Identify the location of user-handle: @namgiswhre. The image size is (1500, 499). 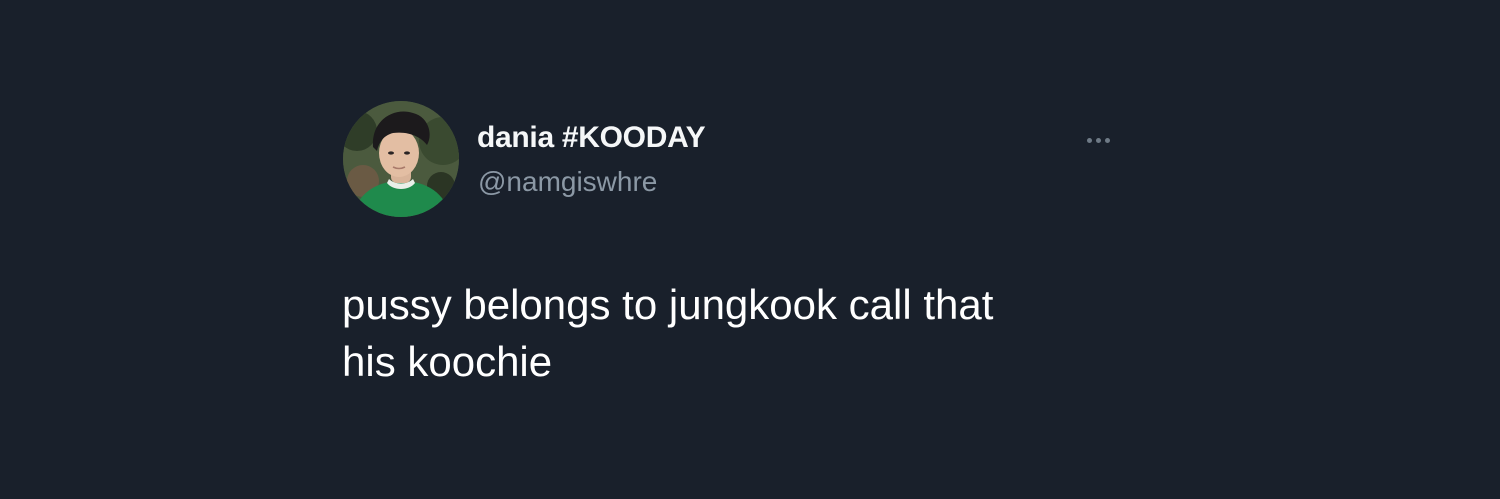
(567, 182).